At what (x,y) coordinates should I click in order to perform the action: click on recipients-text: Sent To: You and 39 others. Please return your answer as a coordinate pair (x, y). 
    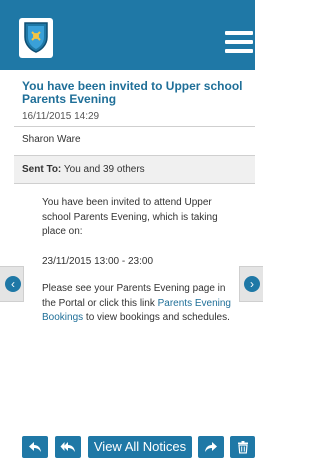
    Looking at the image, I should click on (83, 169).